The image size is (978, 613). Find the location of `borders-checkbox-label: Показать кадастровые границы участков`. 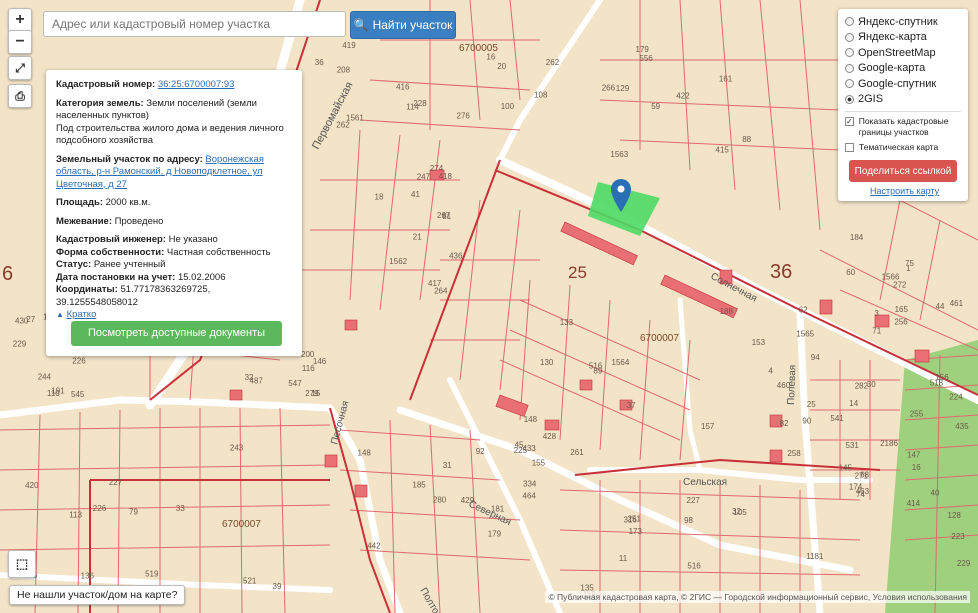

borders-checkbox-label: Показать кадастровые границы участков is located at coordinates (903, 126).